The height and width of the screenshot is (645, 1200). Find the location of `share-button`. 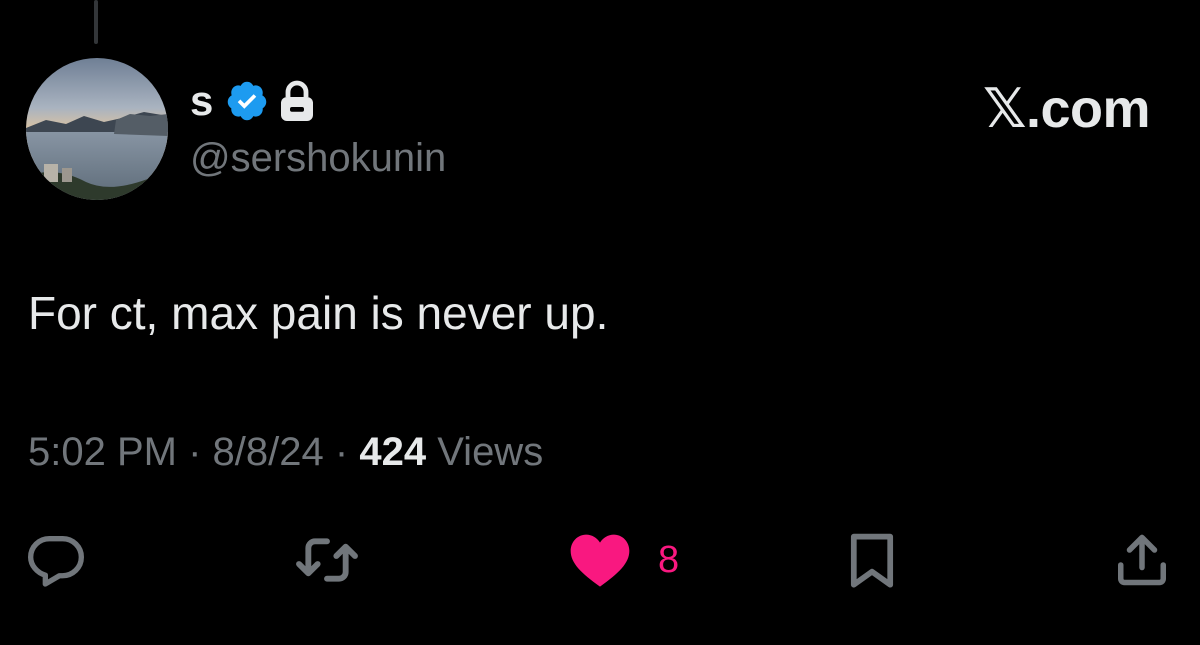

share-button is located at coordinates (1142, 560).